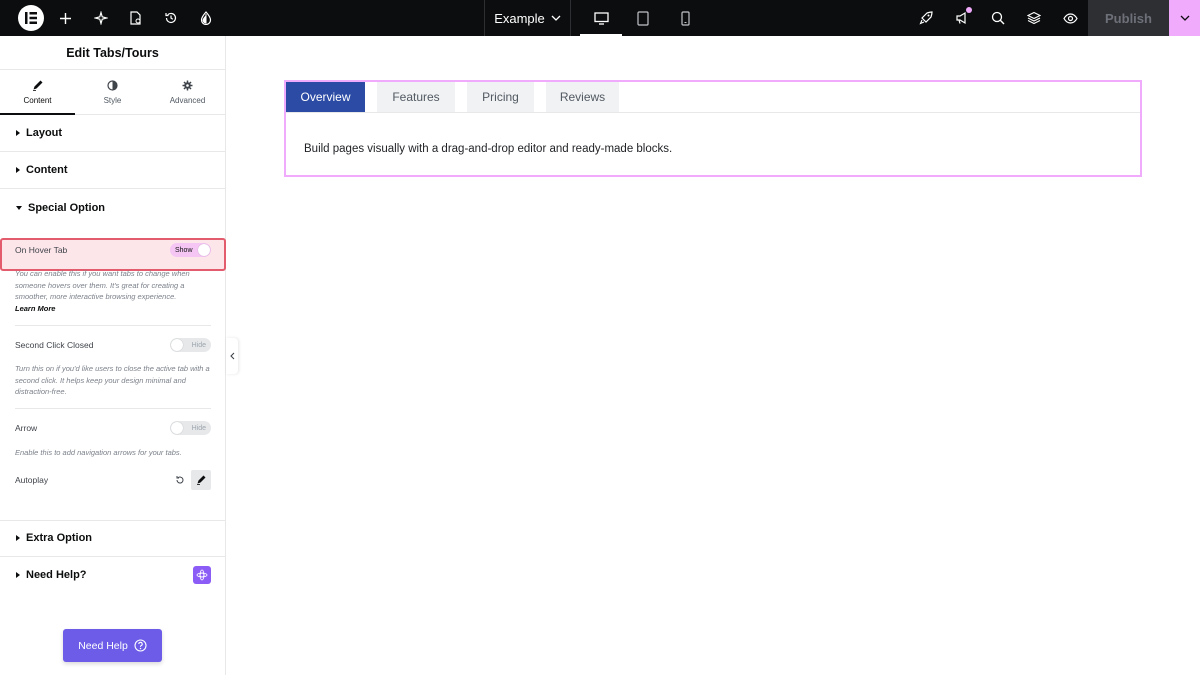 The width and height of the screenshot is (1200, 675). Describe the element at coordinates (1070, 18) in the screenshot. I see `preview-eye-icon` at that location.